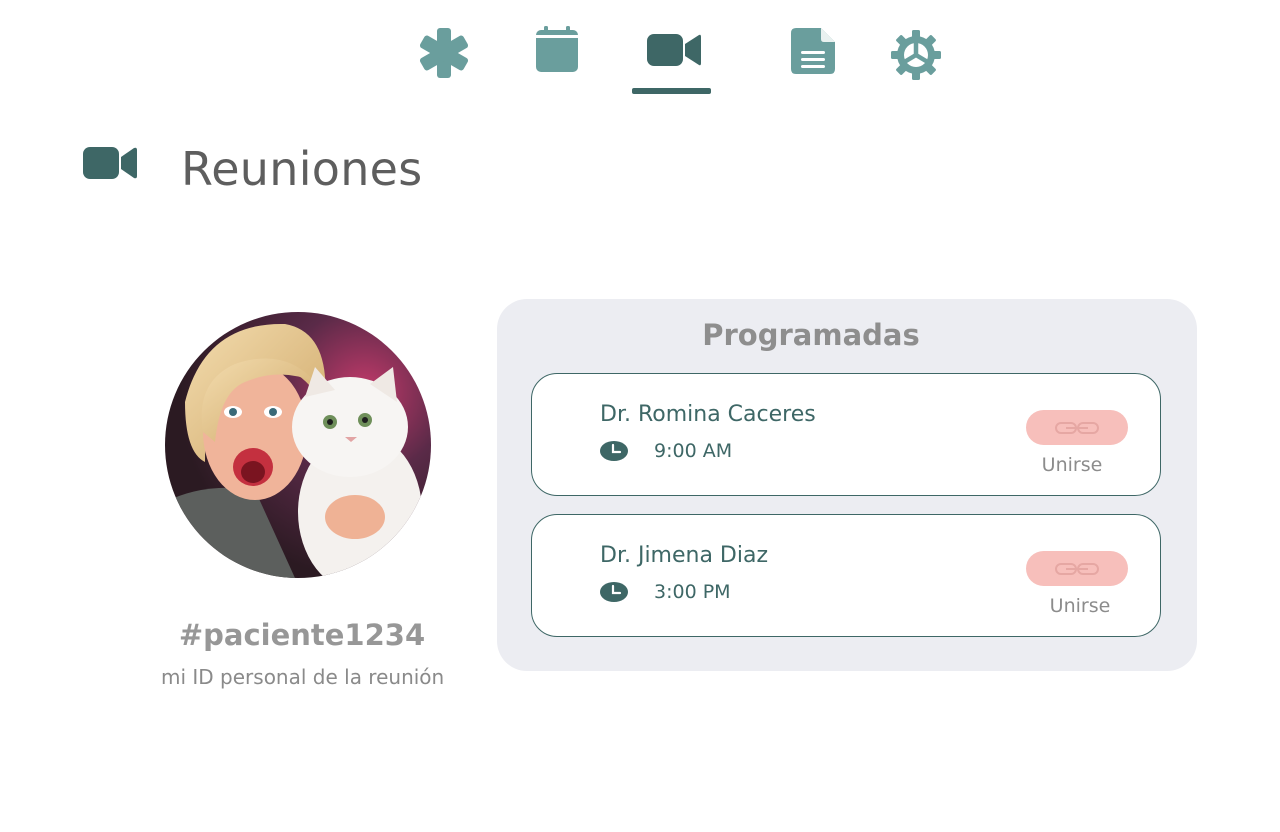 Image resolution: width=1280 pixels, height=832 pixels. I want to click on nav-item-home, so click(444, 53).